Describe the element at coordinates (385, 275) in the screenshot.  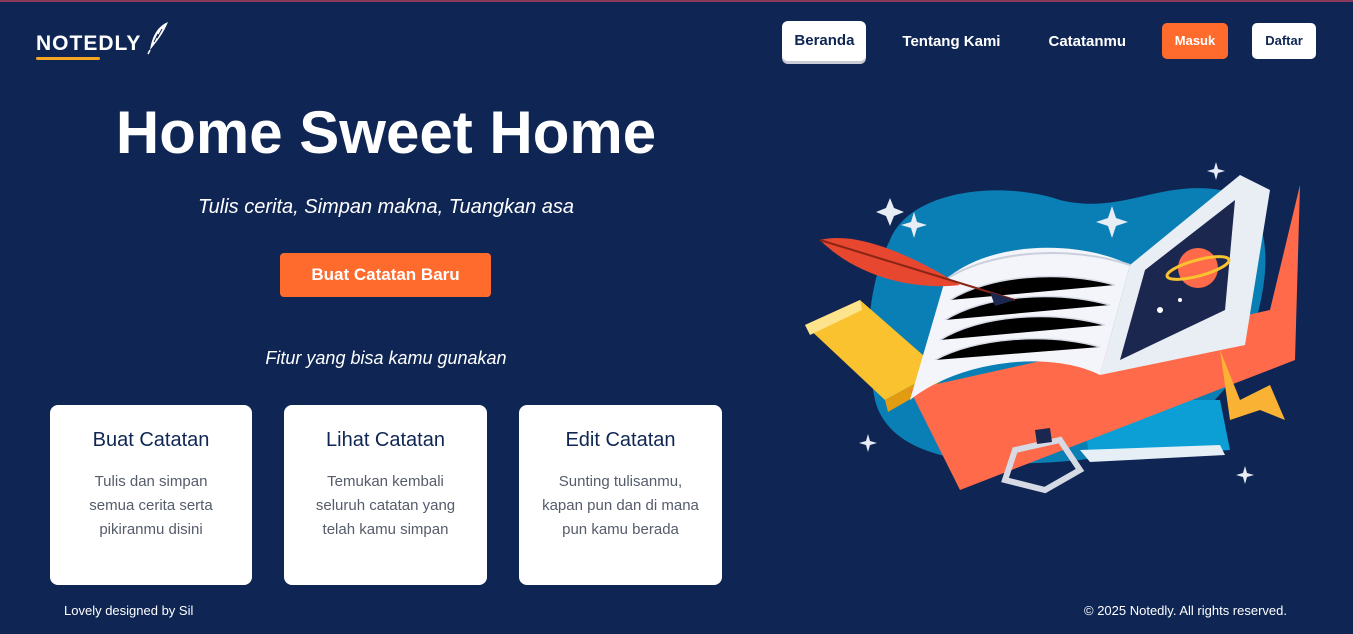
I see `create-note-button: Buat Catatan Baru` at that location.